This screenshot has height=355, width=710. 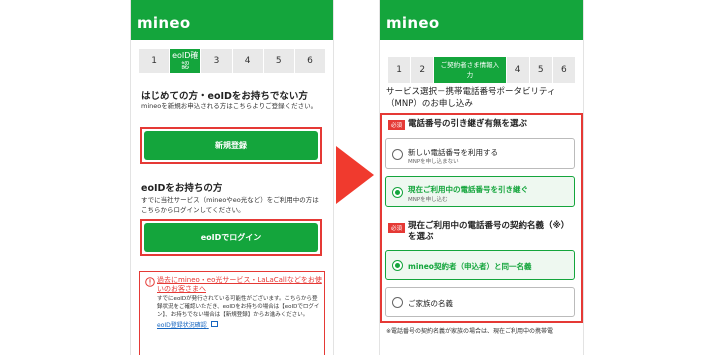 I want to click on alert-icon, so click(x=150, y=282).